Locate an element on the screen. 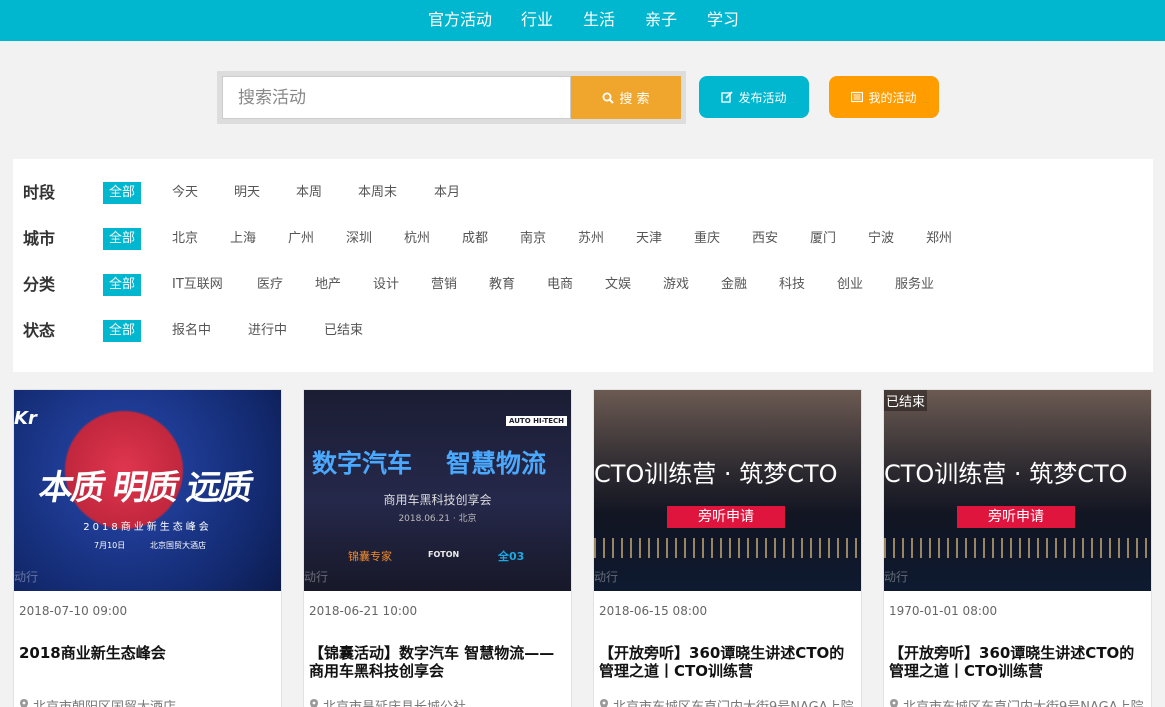 The width and height of the screenshot is (1165, 707). activity-image: CTO训练营 · 筑梦CTO 旁听申请 动行 is located at coordinates (727, 490).